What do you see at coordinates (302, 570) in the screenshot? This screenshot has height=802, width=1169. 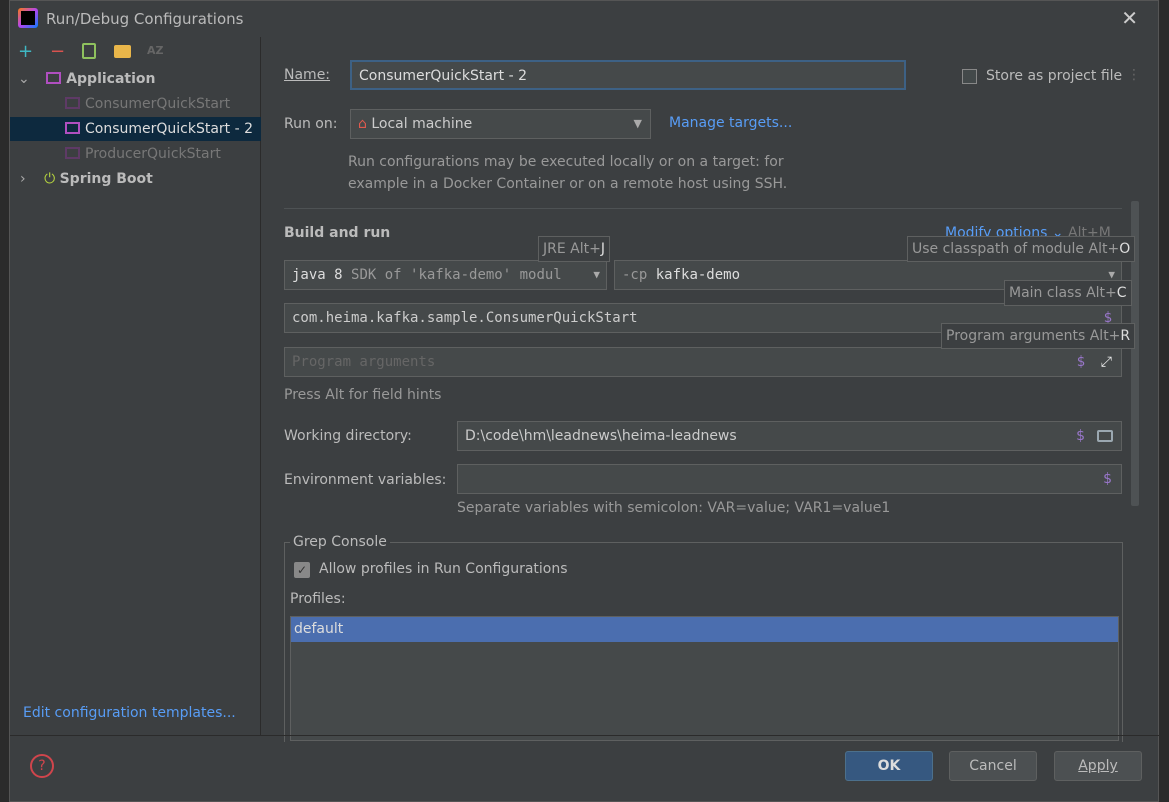 I see `allow-profiles-checkbox: ✓` at bounding box center [302, 570].